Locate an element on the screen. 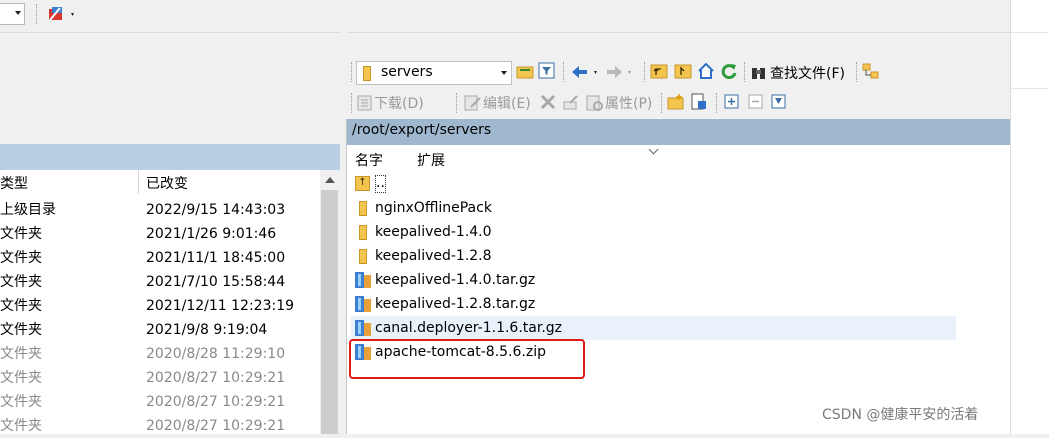 This screenshot has height=438, width=1049. home-directory-button is located at coordinates (706, 73).